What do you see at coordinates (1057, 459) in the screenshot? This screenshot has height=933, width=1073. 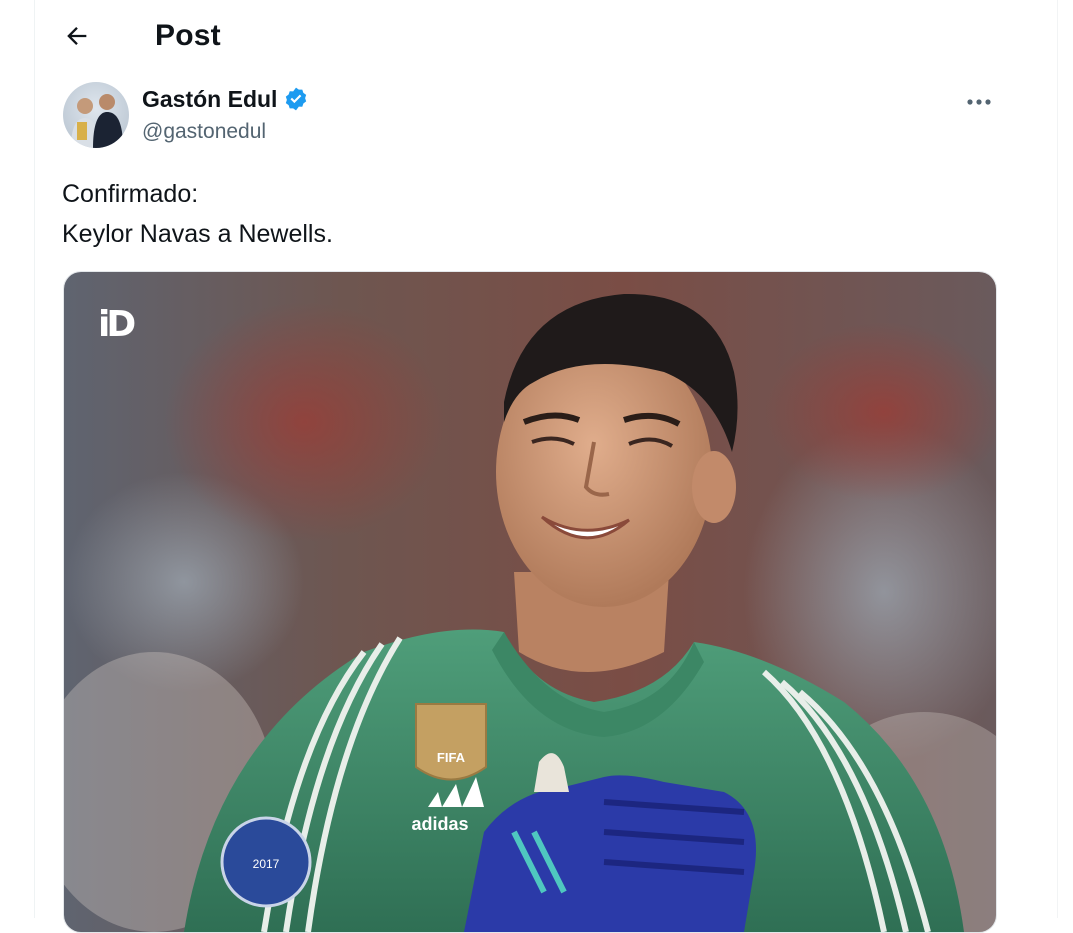 I see `right-divider` at bounding box center [1057, 459].